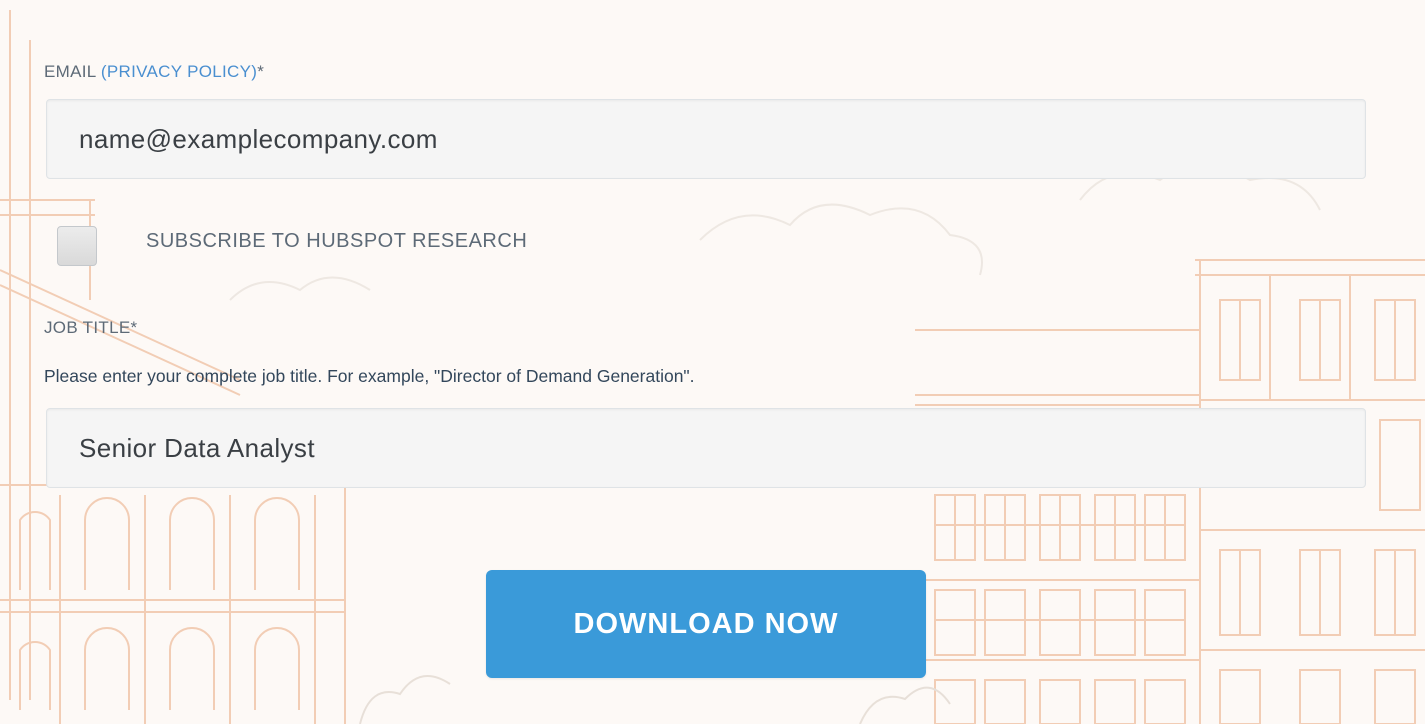 The image size is (1425, 724). I want to click on download-now-button: DOWNLOAD NOW, so click(706, 624).